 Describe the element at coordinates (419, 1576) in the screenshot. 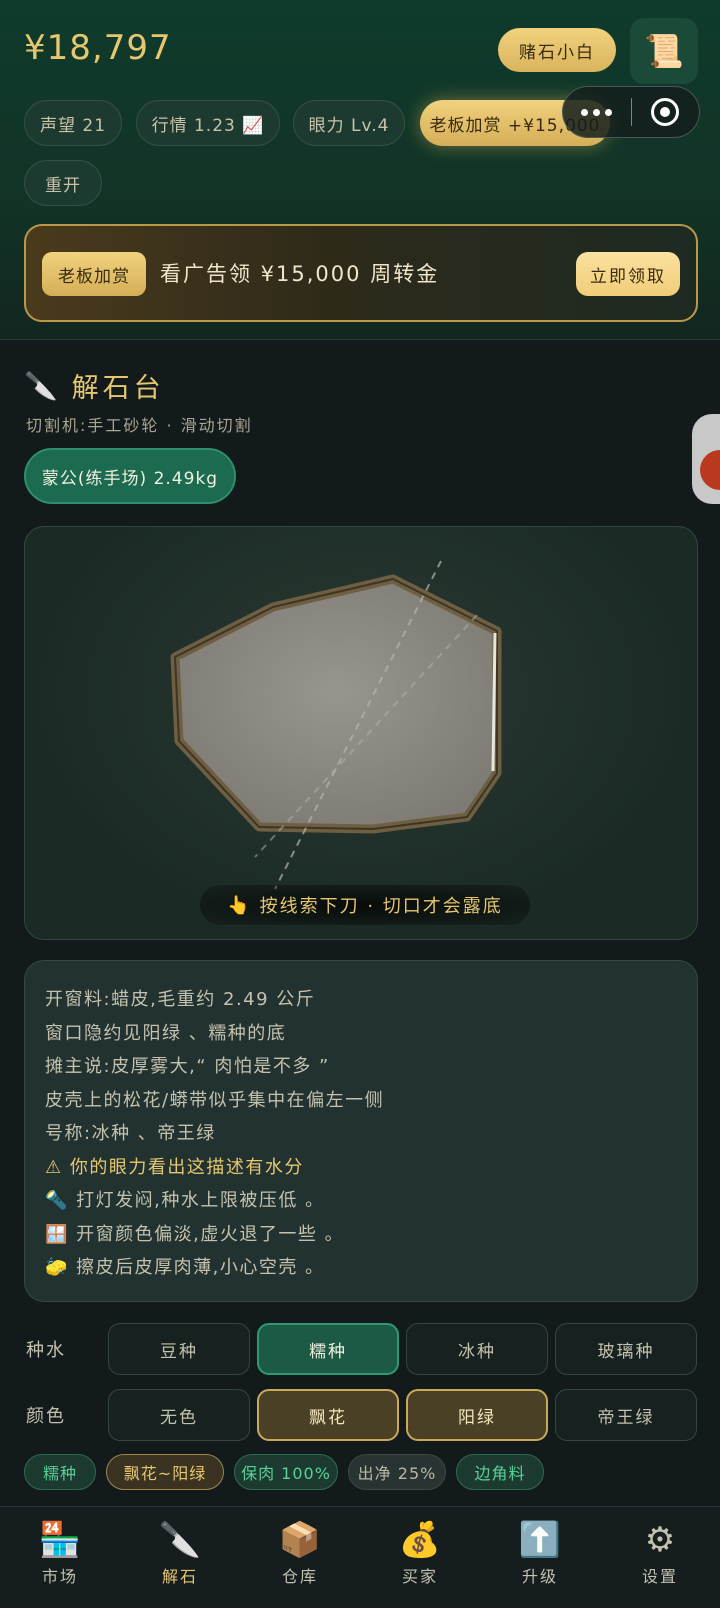

I see `tab-label: 买家` at that location.